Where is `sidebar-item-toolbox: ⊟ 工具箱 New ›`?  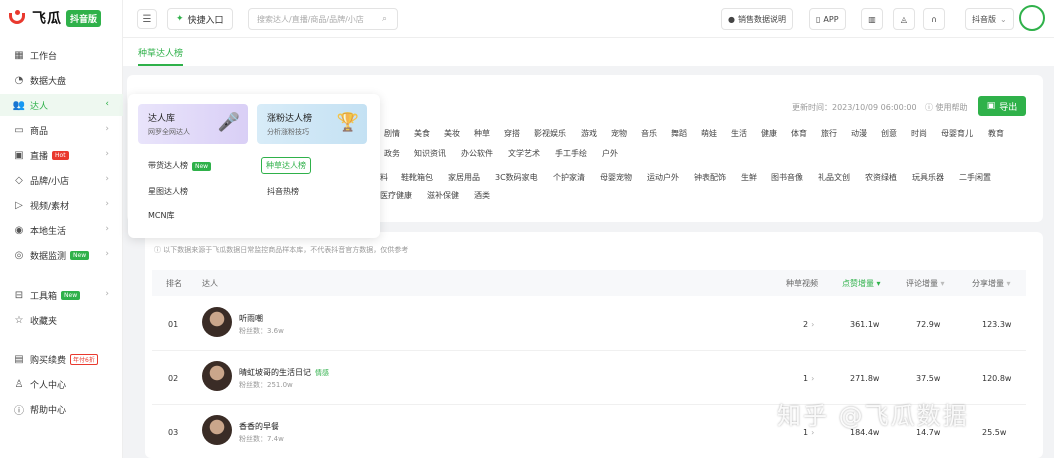
sidebar-item-toolbox: ⊟ 工具箱 New › is located at coordinates (61, 295).